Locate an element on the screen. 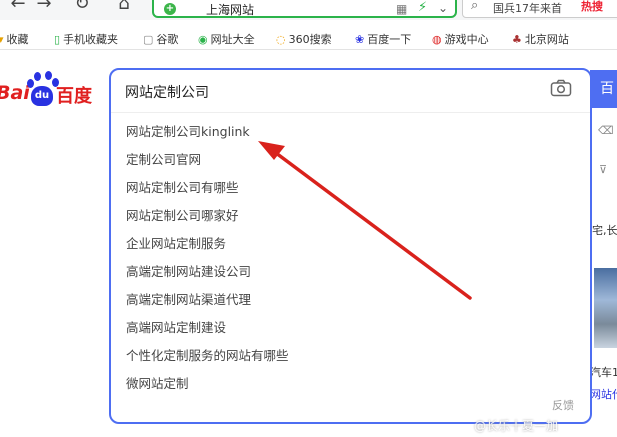  logo-bai-text: Bai is located at coordinates (15, 93).